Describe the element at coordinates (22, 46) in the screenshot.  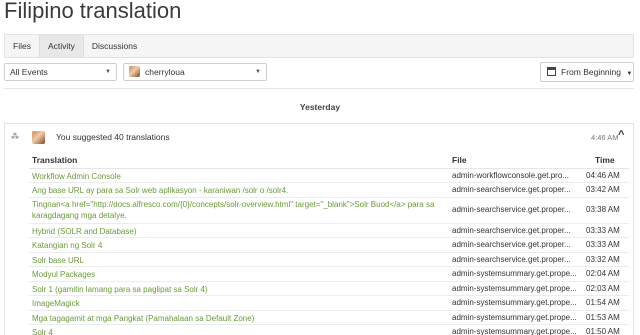
I see `tab-files: Files` at that location.